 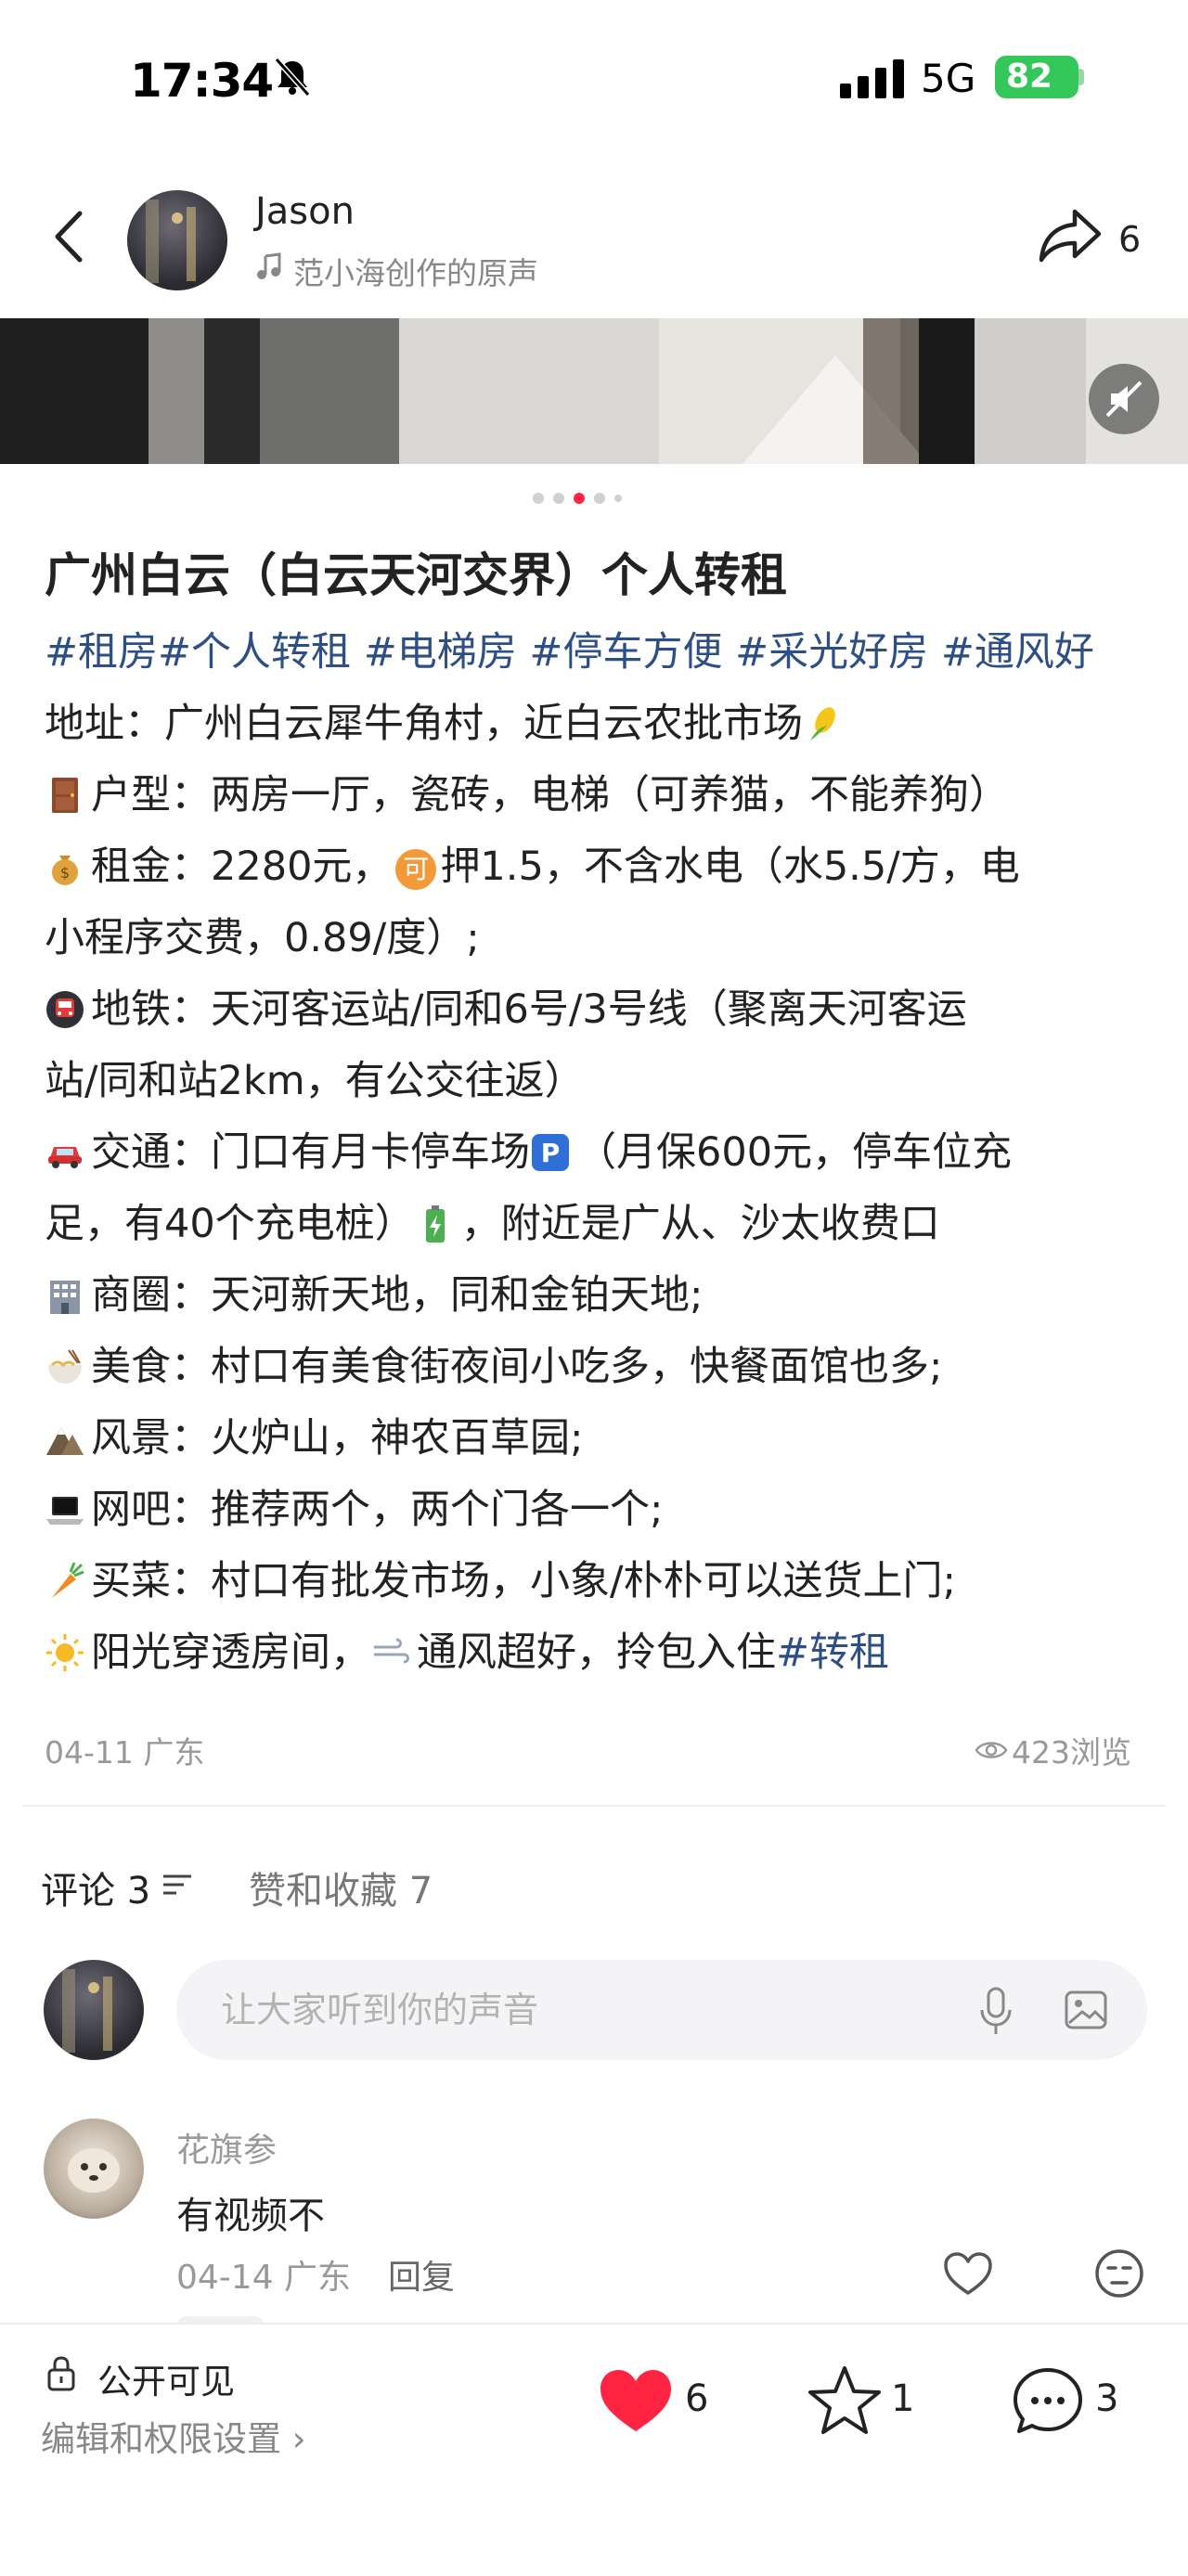 I want to click on deposit-badge: 可, so click(x=416, y=870).